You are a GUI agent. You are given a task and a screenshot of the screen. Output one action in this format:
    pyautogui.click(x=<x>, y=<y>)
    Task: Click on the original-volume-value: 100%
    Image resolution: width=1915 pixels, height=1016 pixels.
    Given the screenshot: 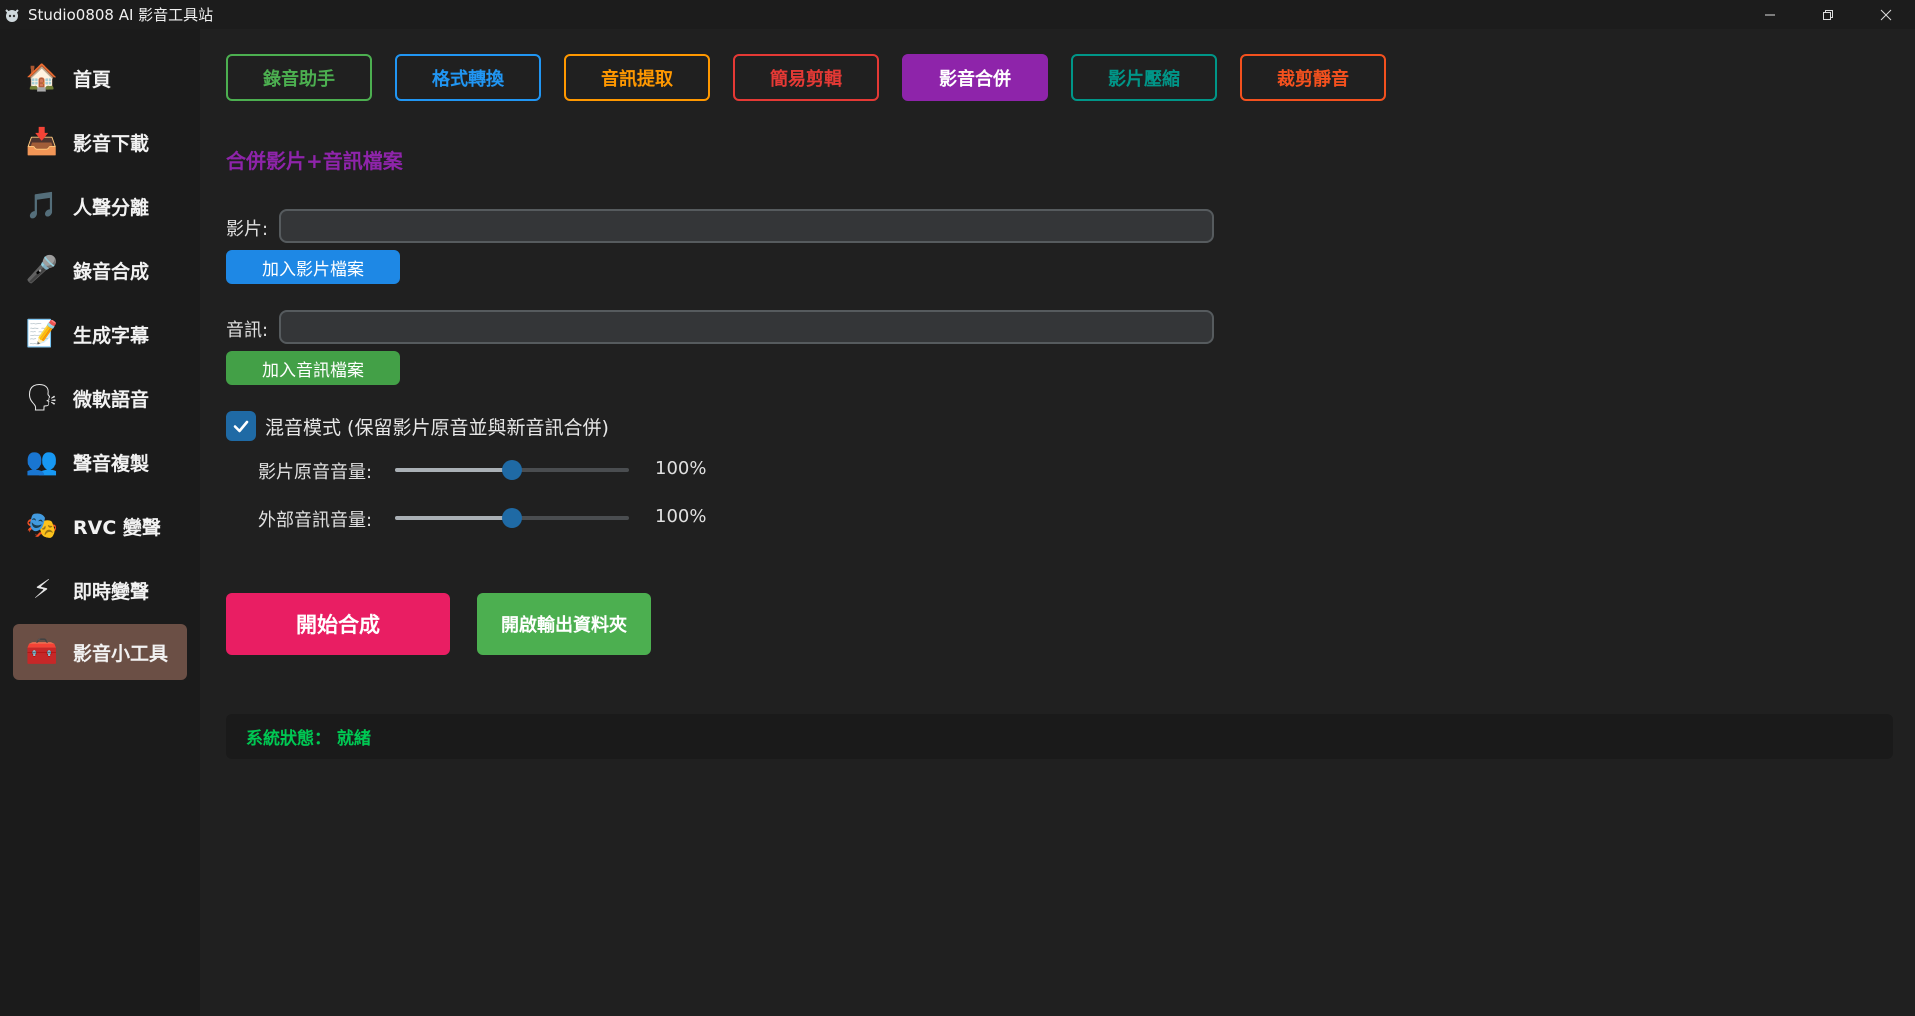 What is the action you would take?
    pyautogui.click(x=681, y=468)
    